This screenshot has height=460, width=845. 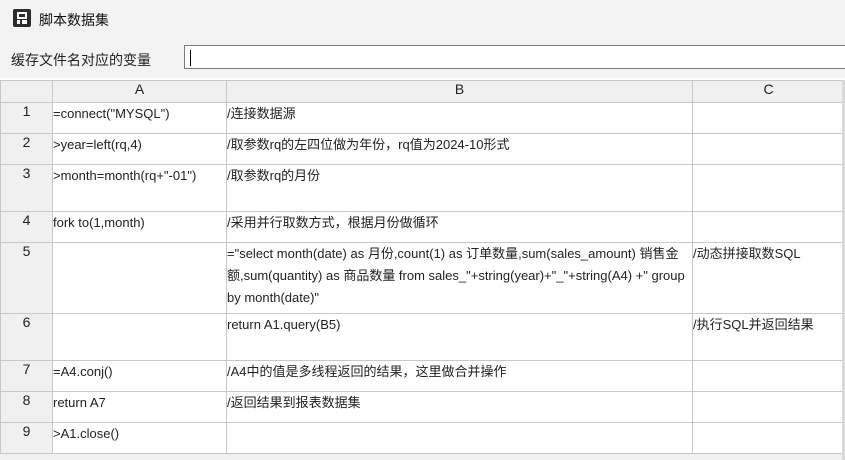 I want to click on cell-c1, so click(x=768, y=118).